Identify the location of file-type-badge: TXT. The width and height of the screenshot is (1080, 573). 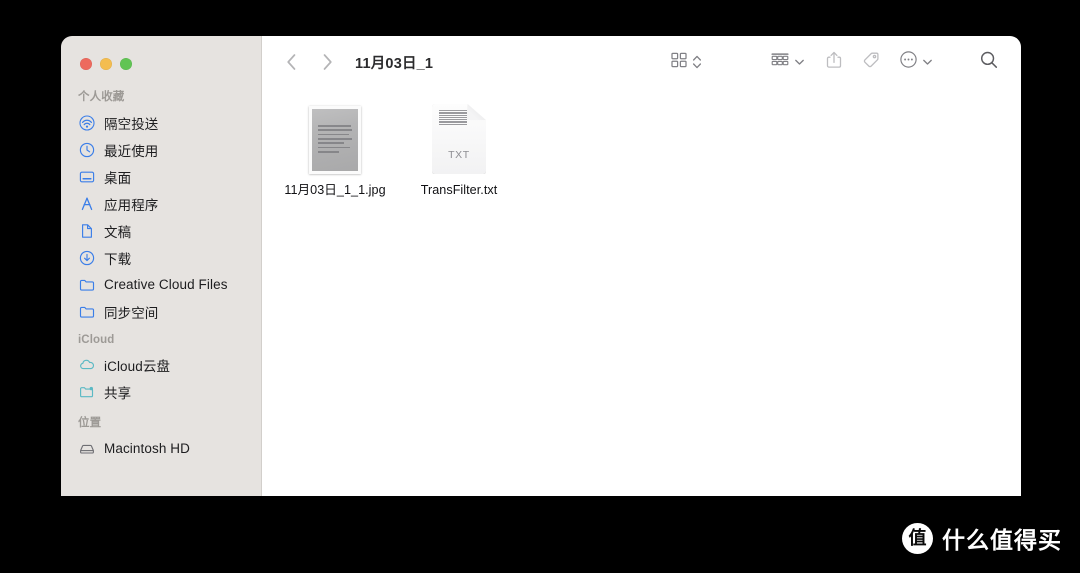
(459, 155).